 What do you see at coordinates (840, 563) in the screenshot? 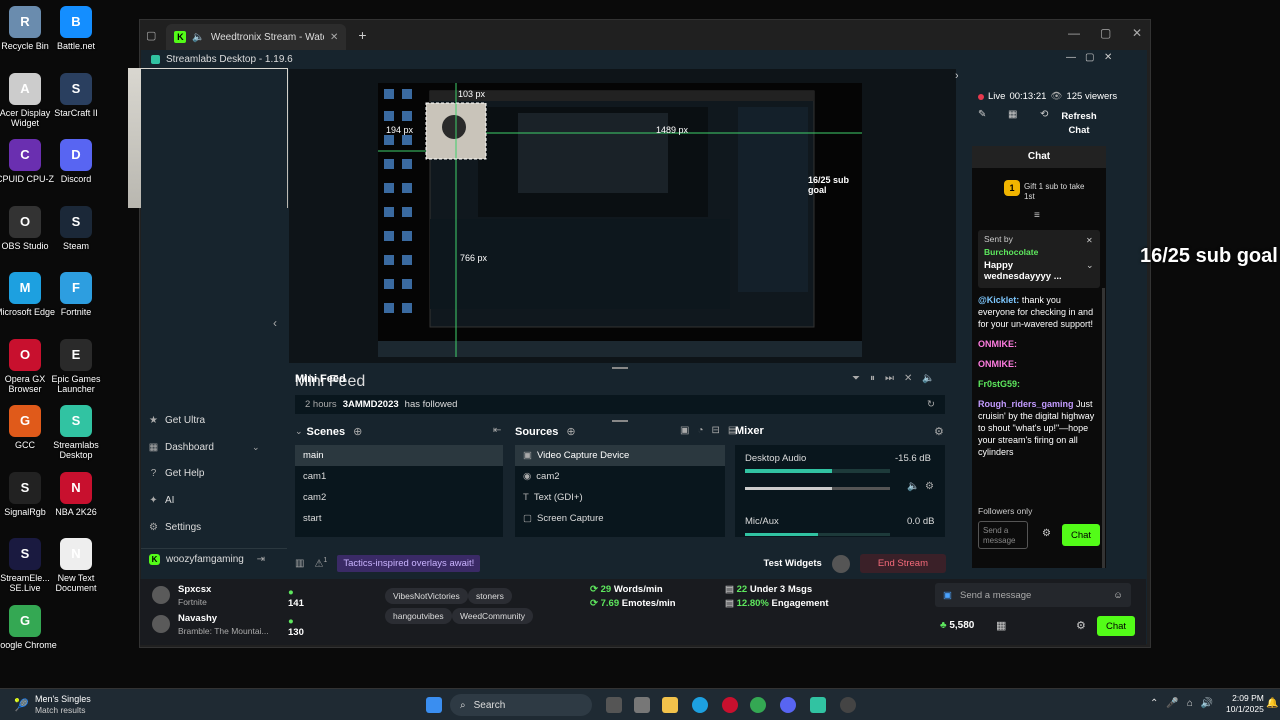
I see `rec-icon` at bounding box center [840, 563].